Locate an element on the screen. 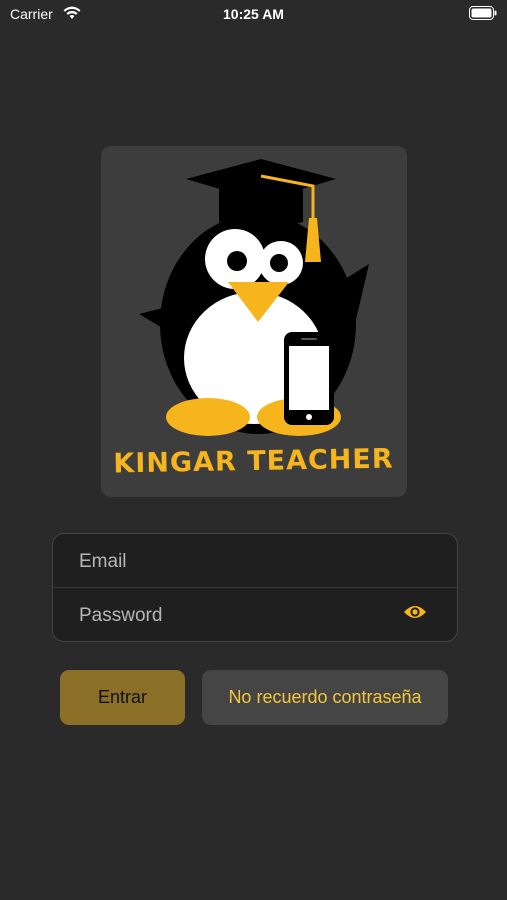 Image resolution: width=507 pixels, height=900 pixels. enter-button: Entrar is located at coordinates (122, 697).